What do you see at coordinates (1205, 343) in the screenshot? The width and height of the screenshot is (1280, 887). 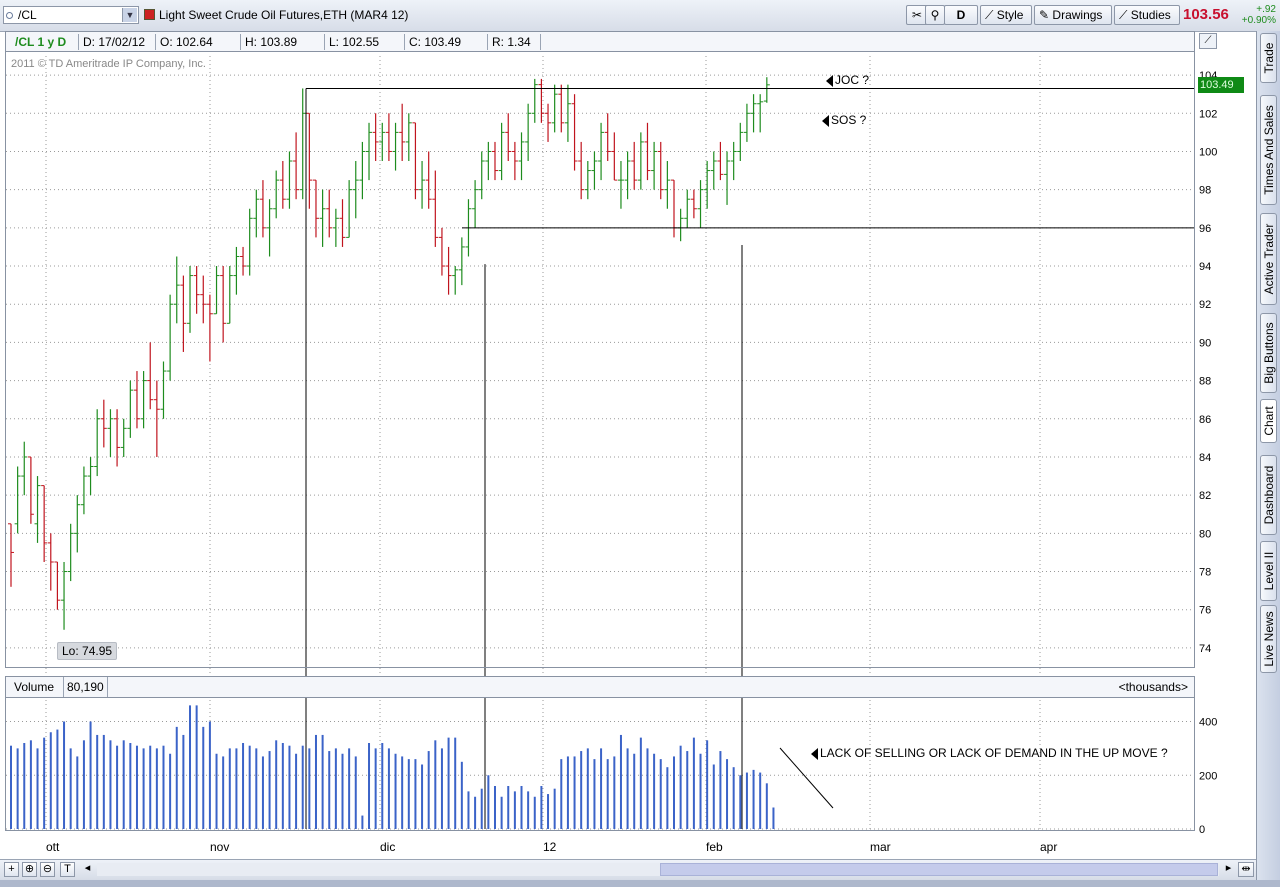 I see `price-tick-label: 90` at bounding box center [1205, 343].